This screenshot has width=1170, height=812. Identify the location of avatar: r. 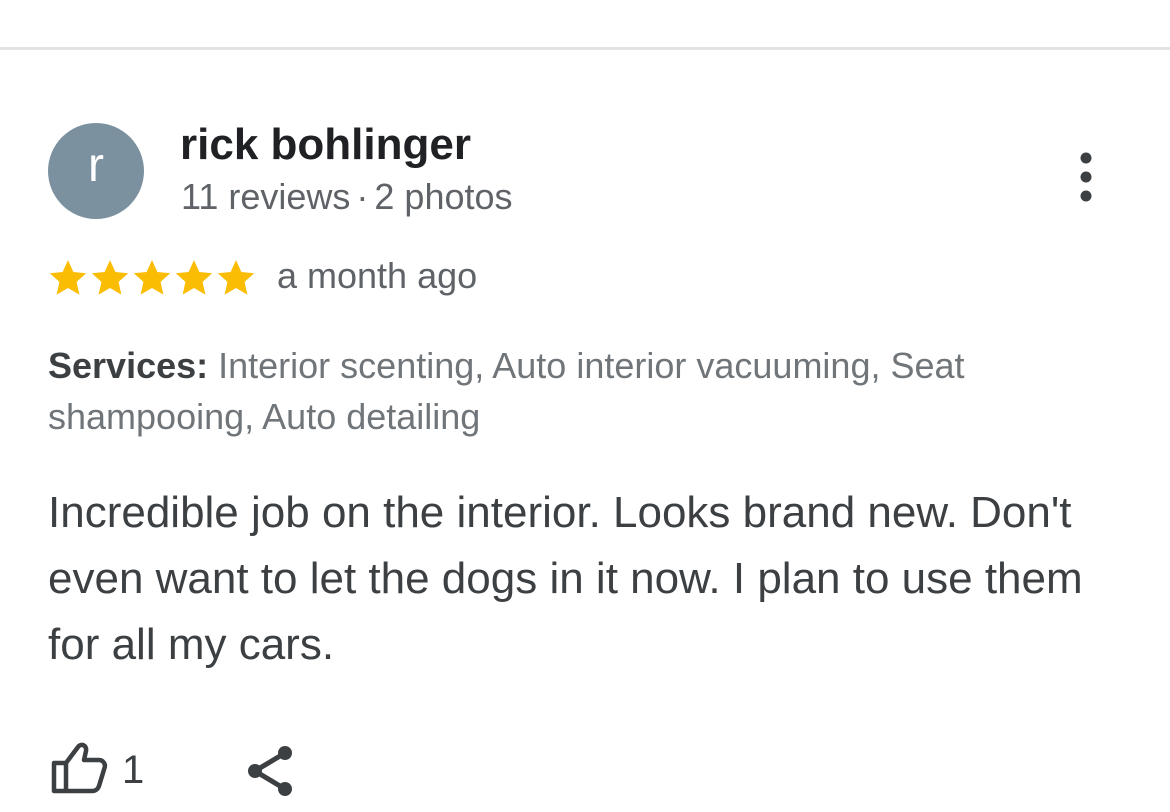
(96, 171).